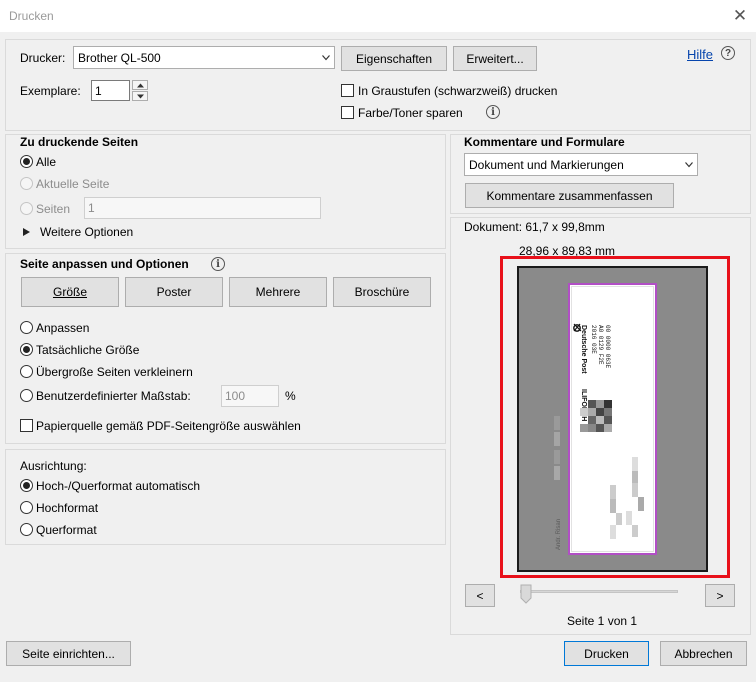 This screenshot has width=756, height=682. What do you see at coordinates (88, 350) in the screenshot?
I see `radio-actual-size-label: Tatsächliche Größe` at bounding box center [88, 350].